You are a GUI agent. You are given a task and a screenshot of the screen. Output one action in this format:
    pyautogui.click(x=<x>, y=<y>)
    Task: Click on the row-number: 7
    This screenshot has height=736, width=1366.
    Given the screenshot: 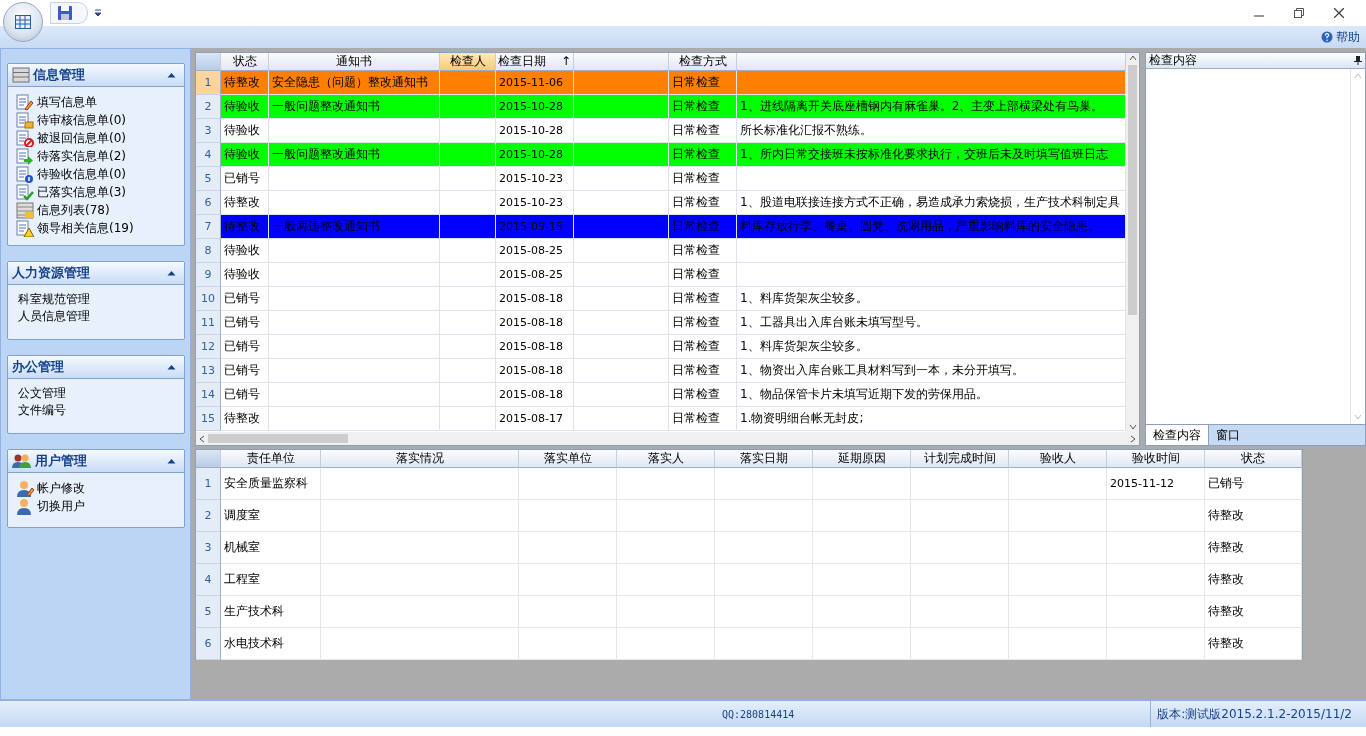 What is the action you would take?
    pyautogui.click(x=208, y=227)
    